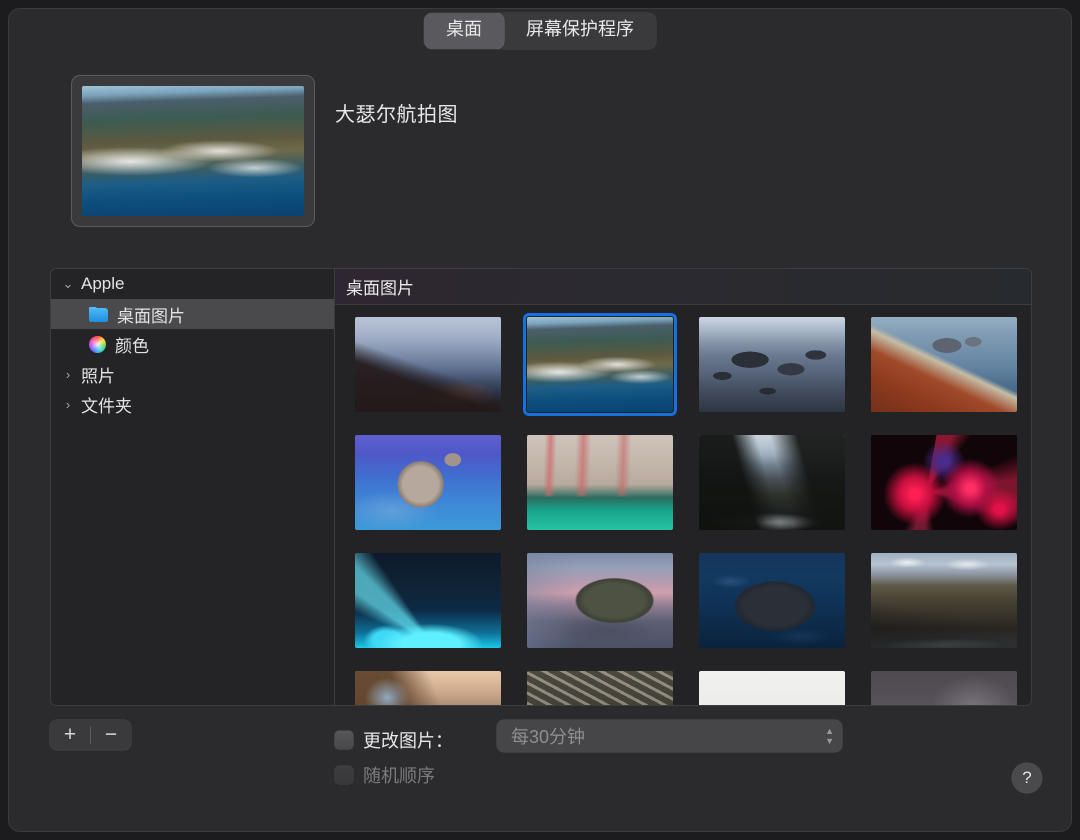  I want to click on sidebar-item-label: 照片, so click(98, 376).